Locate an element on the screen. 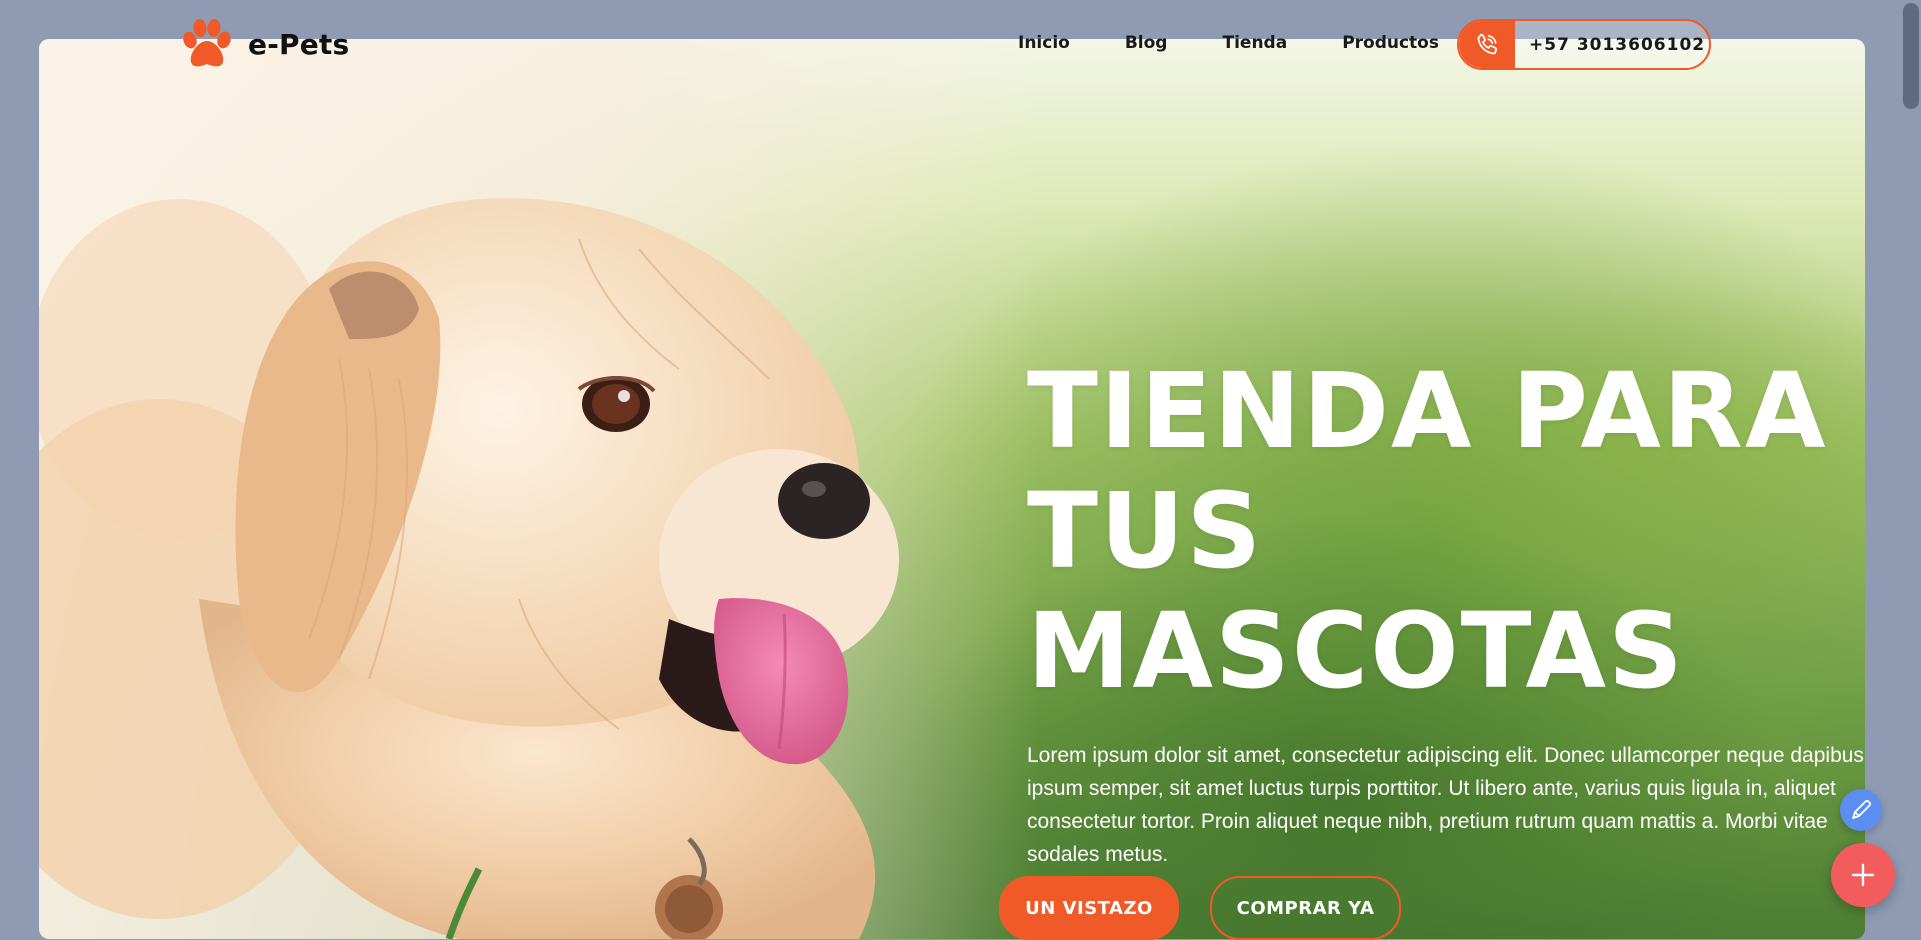  add-fab-button is located at coordinates (1863, 875).